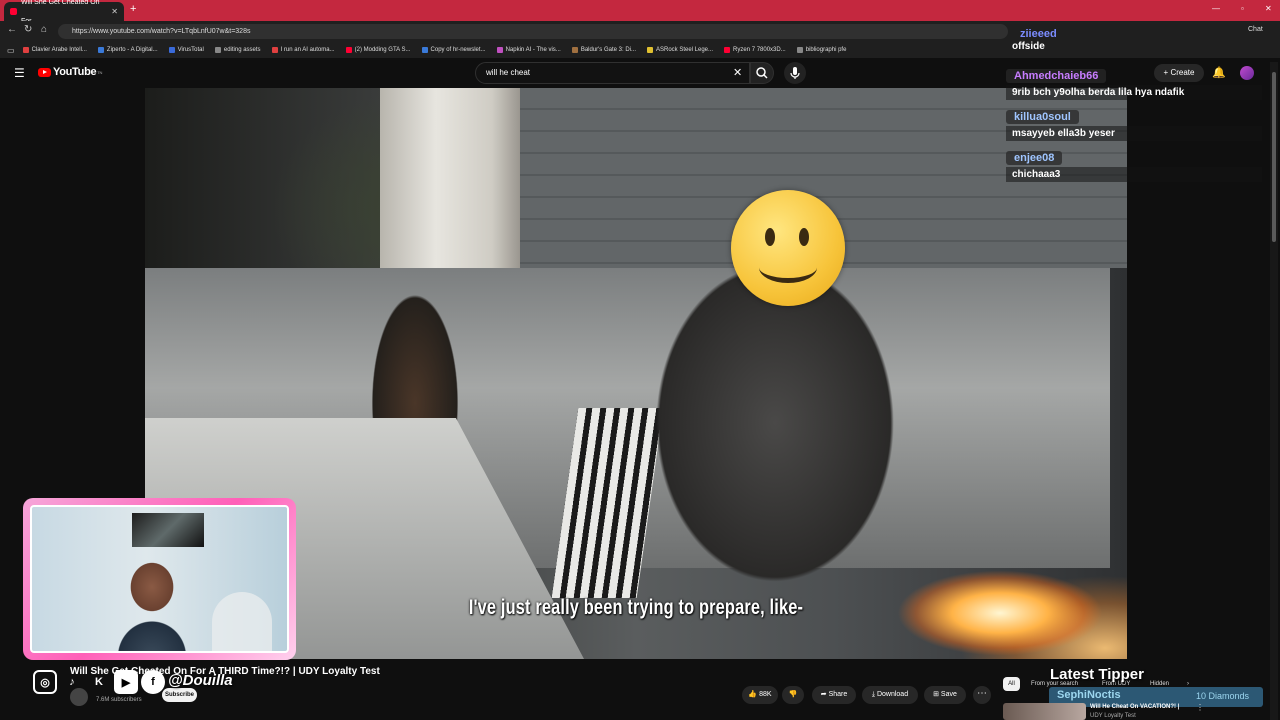  Describe the element at coordinates (890, 695) in the screenshot. I see `download-button: ⤓ Download` at that location.